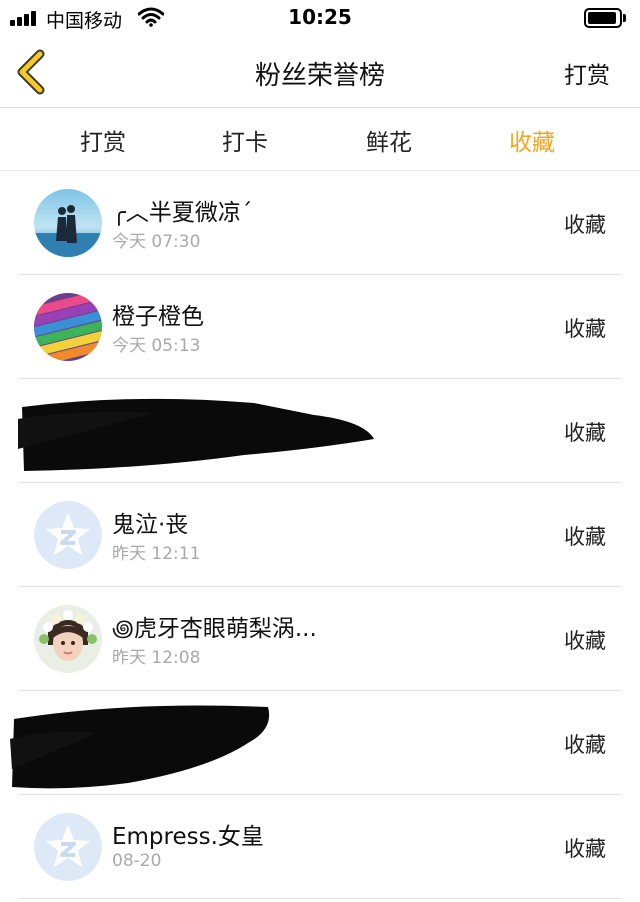 This screenshot has width=640, height=902. I want to click on fan-time: 昨天 12:11, so click(156, 554).